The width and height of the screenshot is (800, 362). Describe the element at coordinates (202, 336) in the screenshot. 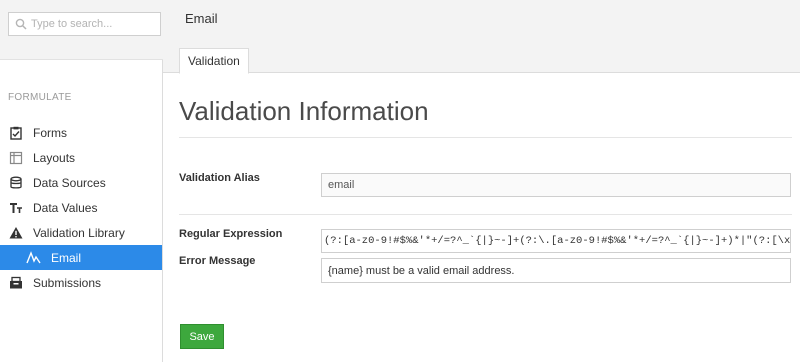

I see `save-button: Save` at that location.